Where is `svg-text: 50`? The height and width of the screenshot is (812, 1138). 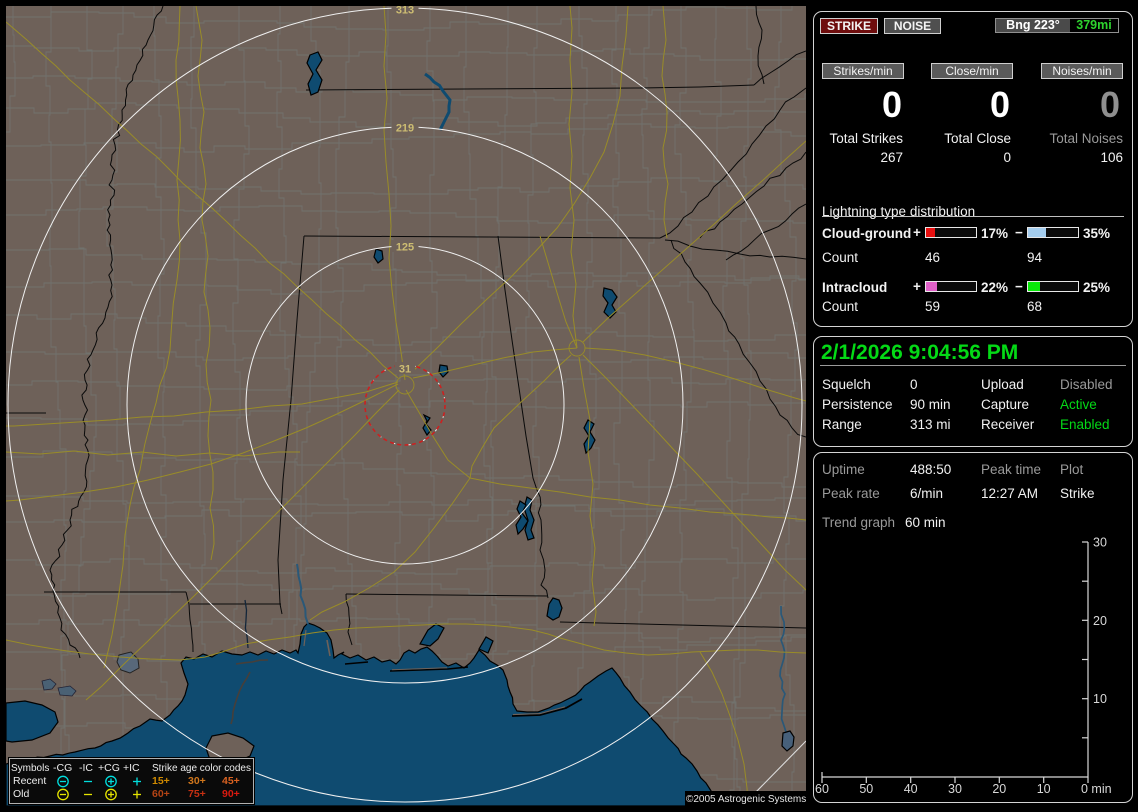
svg-text: 50 is located at coordinates (866, 789).